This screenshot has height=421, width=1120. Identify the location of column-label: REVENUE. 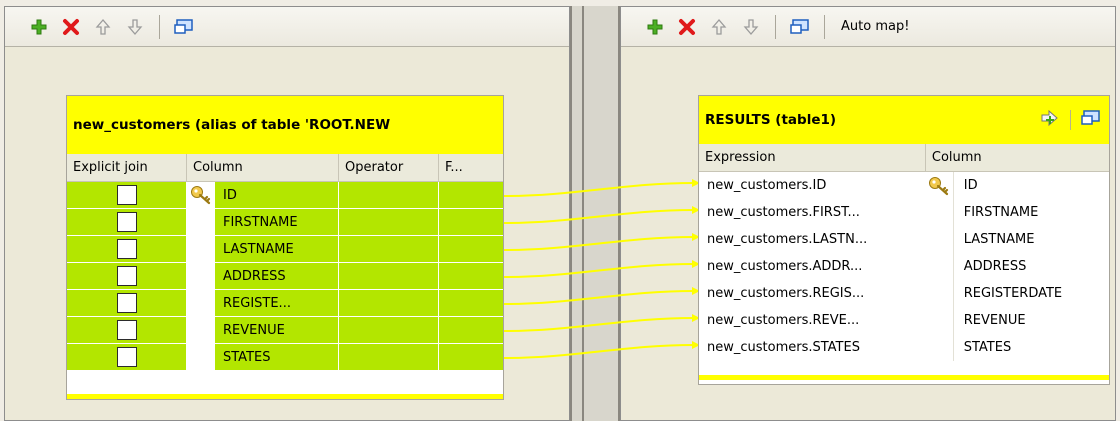
(254, 330).